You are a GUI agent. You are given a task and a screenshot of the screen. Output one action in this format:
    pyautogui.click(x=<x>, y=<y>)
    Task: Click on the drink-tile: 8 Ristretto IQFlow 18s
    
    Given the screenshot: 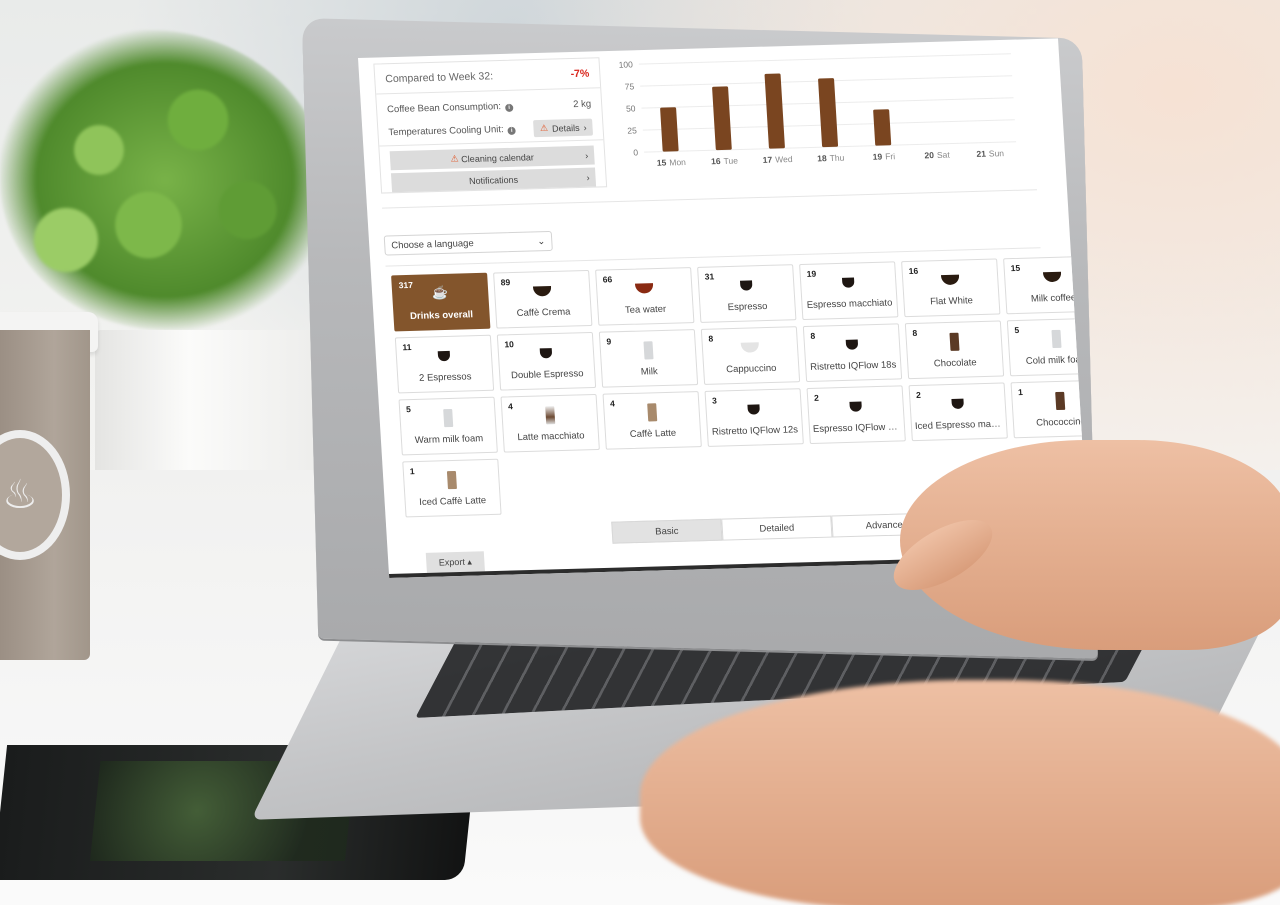 What is the action you would take?
    pyautogui.click(x=852, y=353)
    